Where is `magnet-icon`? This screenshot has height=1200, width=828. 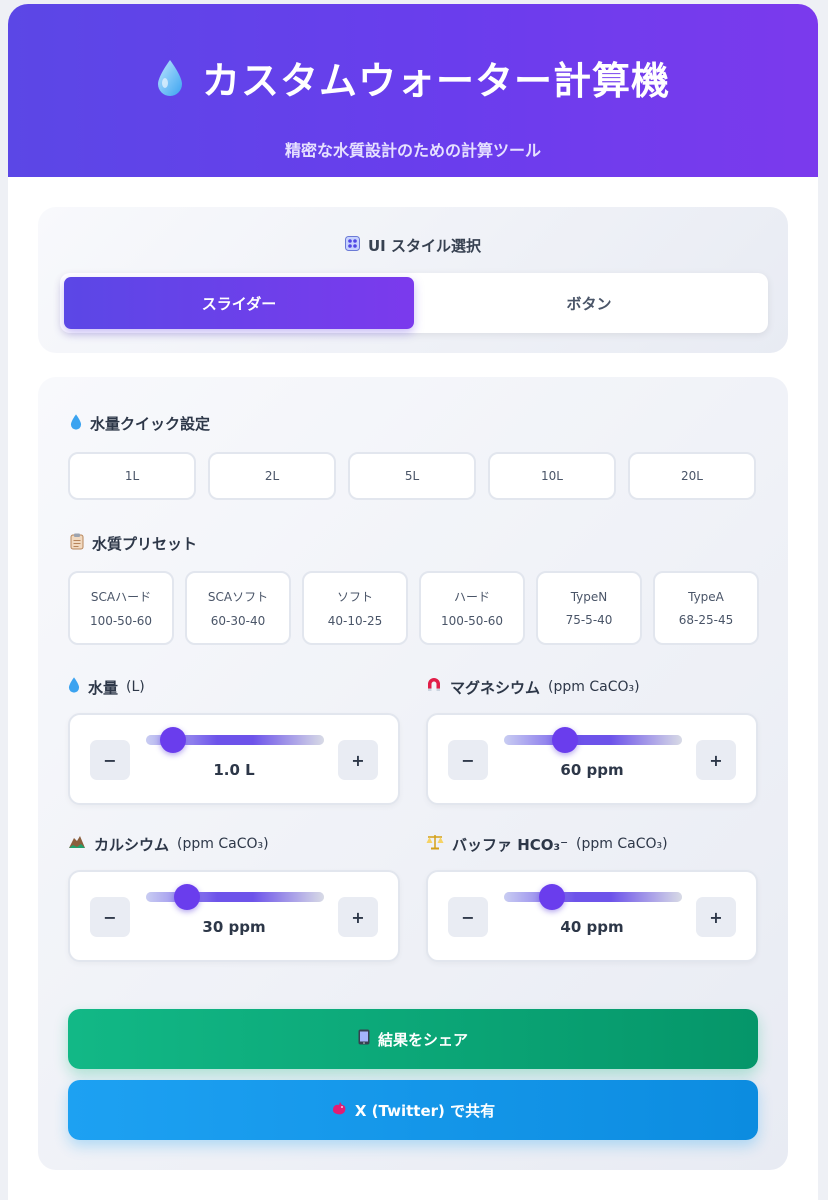
magnet-icon is located at coordinates (434, 687).